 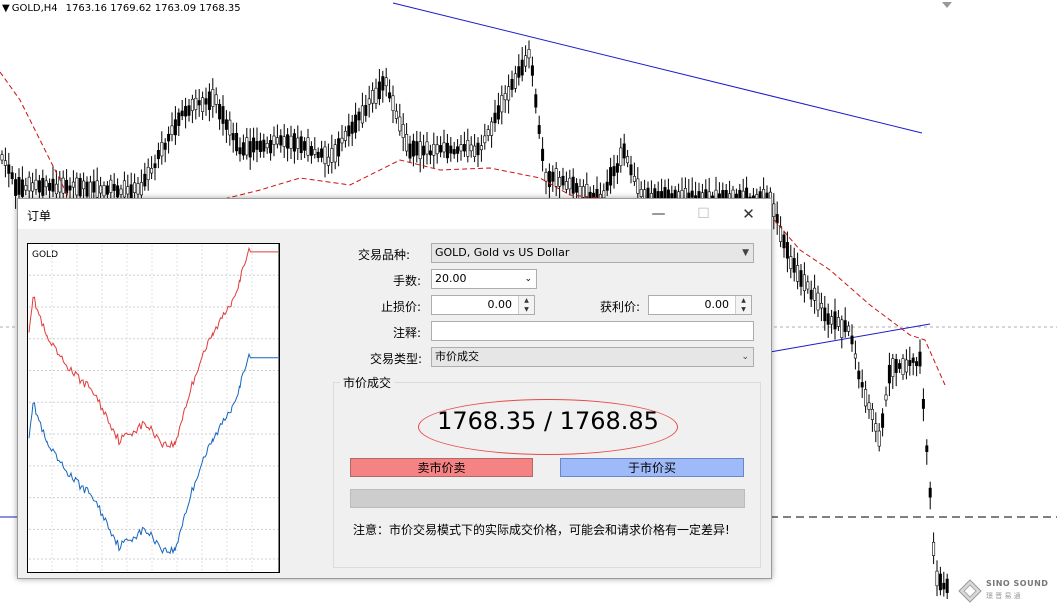 I want to click on dialog-titlebar: 订单 — ☐ ✕, so click(x=394, y=214).